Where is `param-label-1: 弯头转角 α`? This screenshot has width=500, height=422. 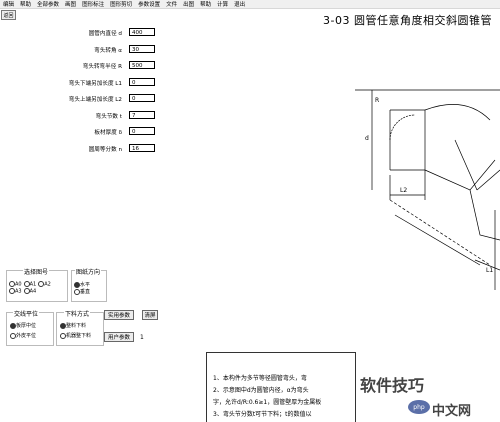 param-label-1: 弯头转角 α is located at coordinates (108, 50).